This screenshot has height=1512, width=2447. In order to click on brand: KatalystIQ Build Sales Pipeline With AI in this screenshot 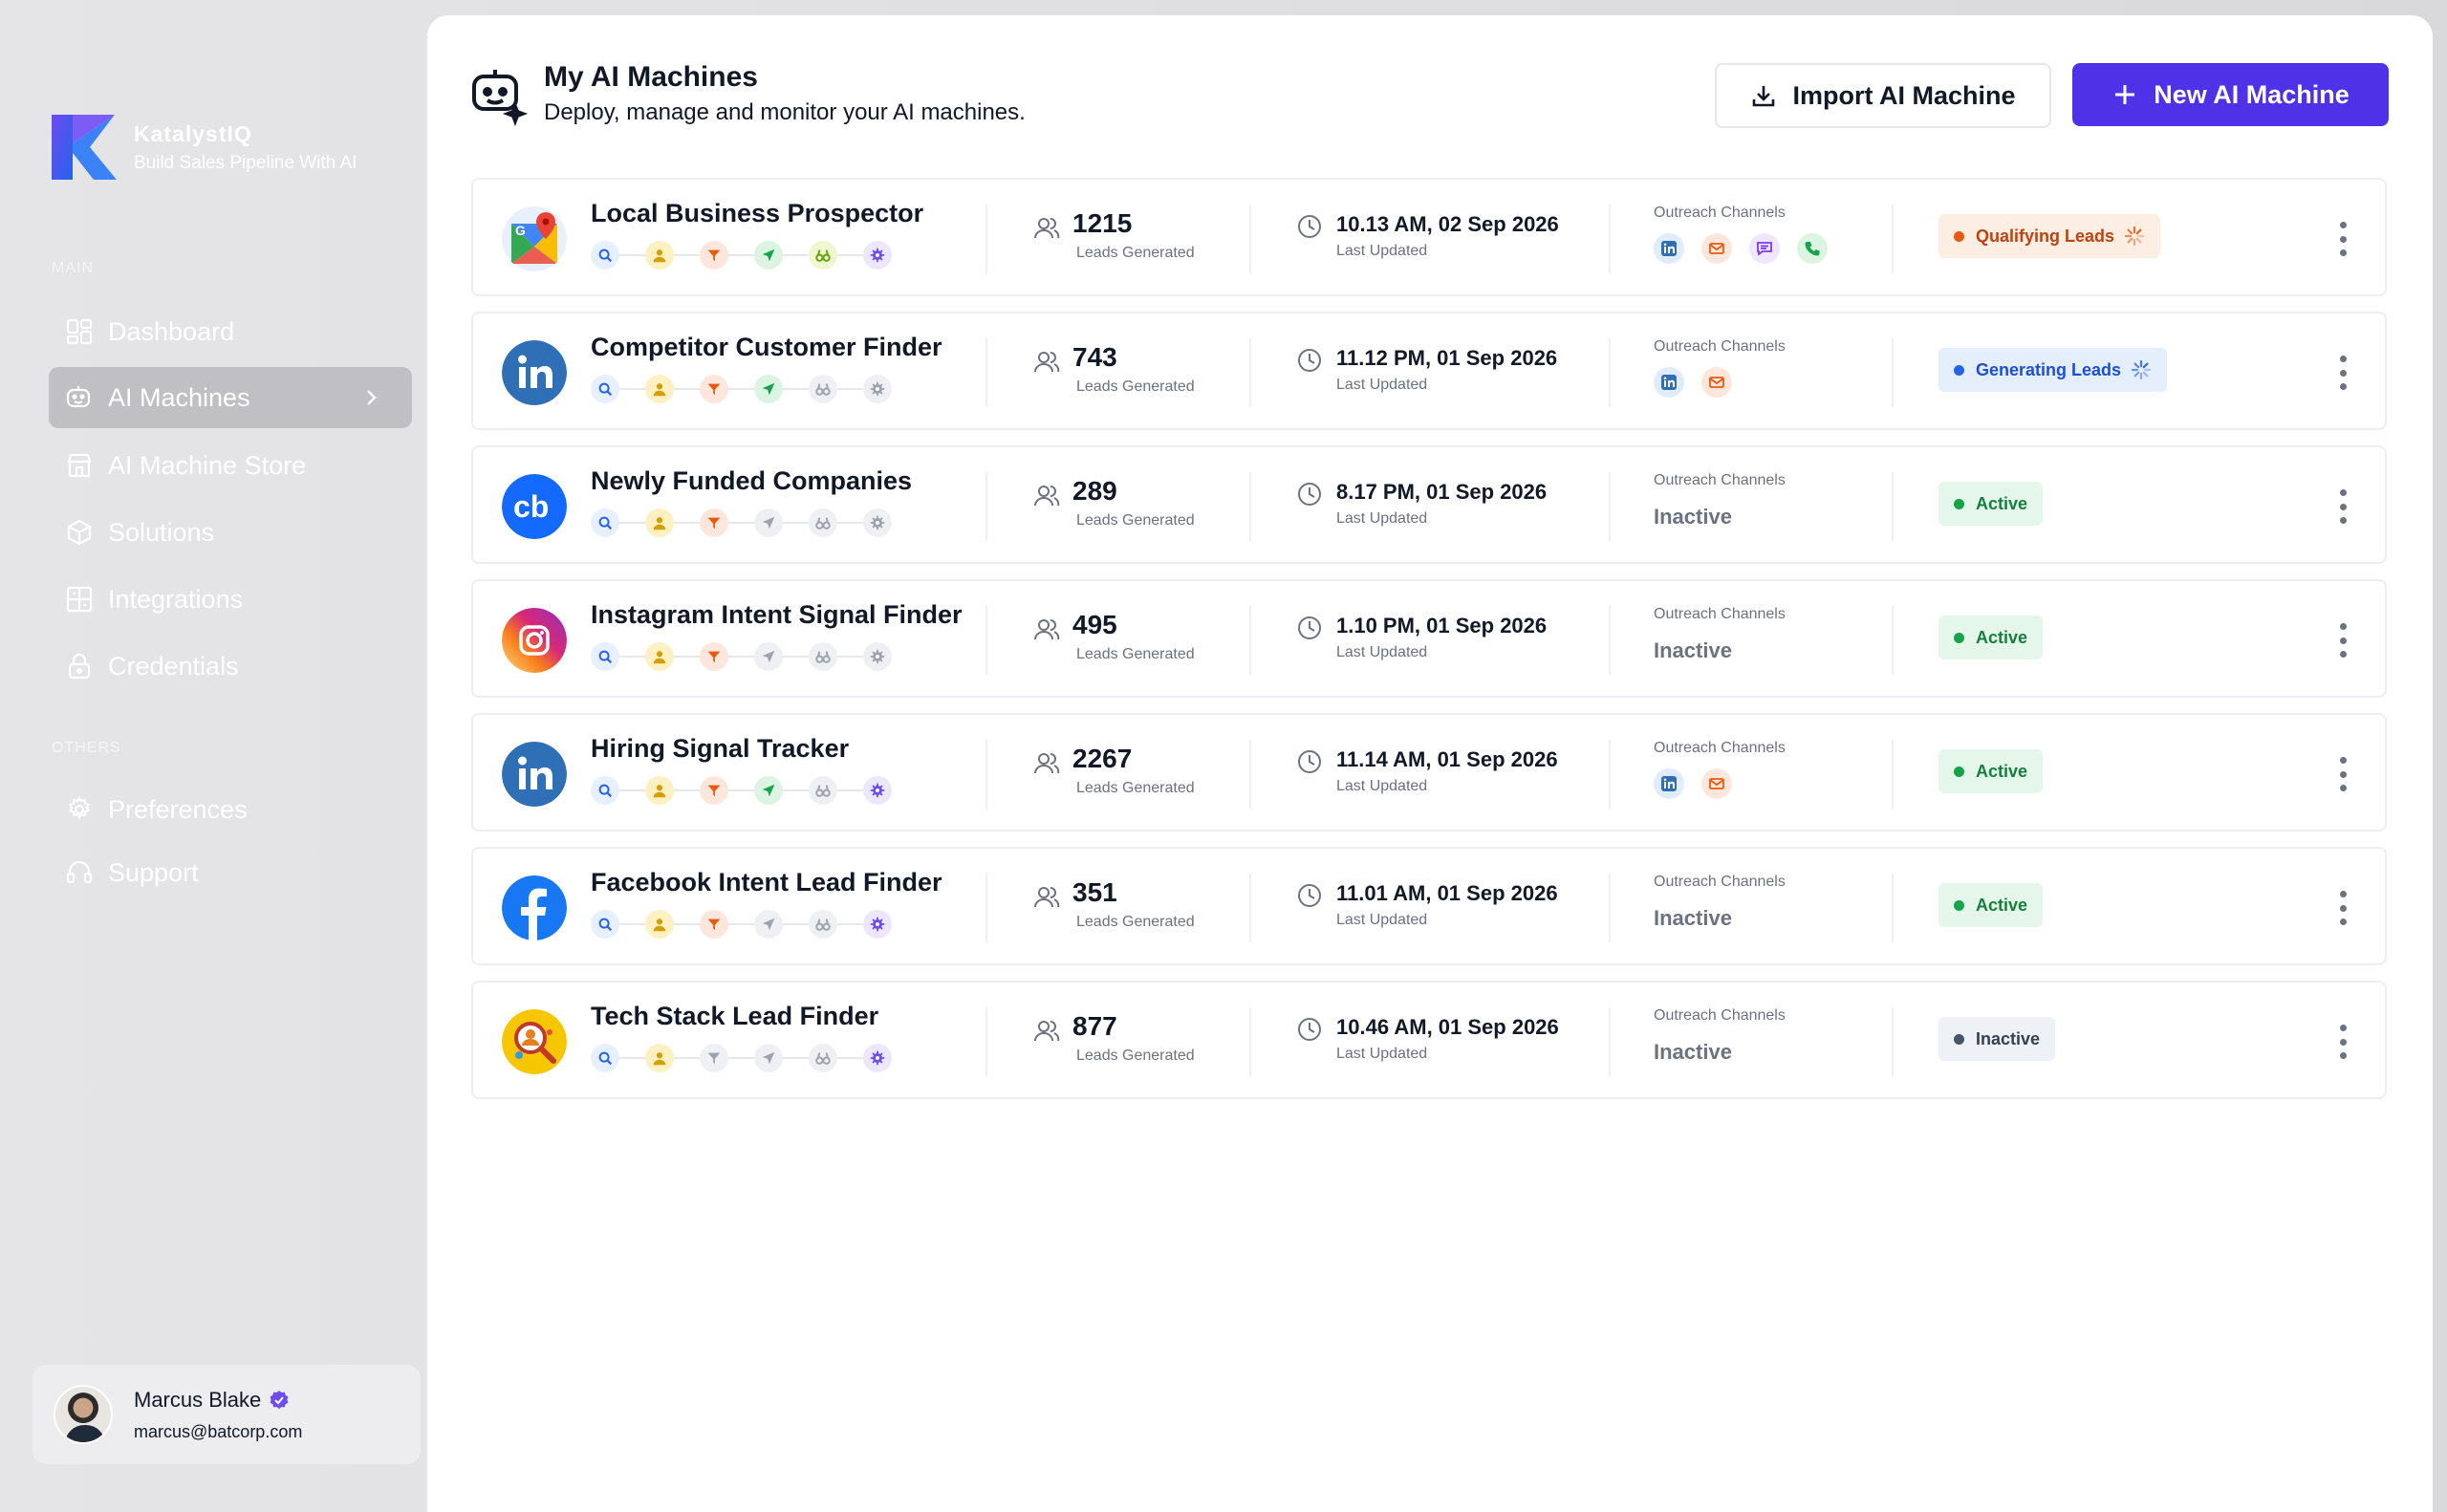, I will do `click(204, 147)`.